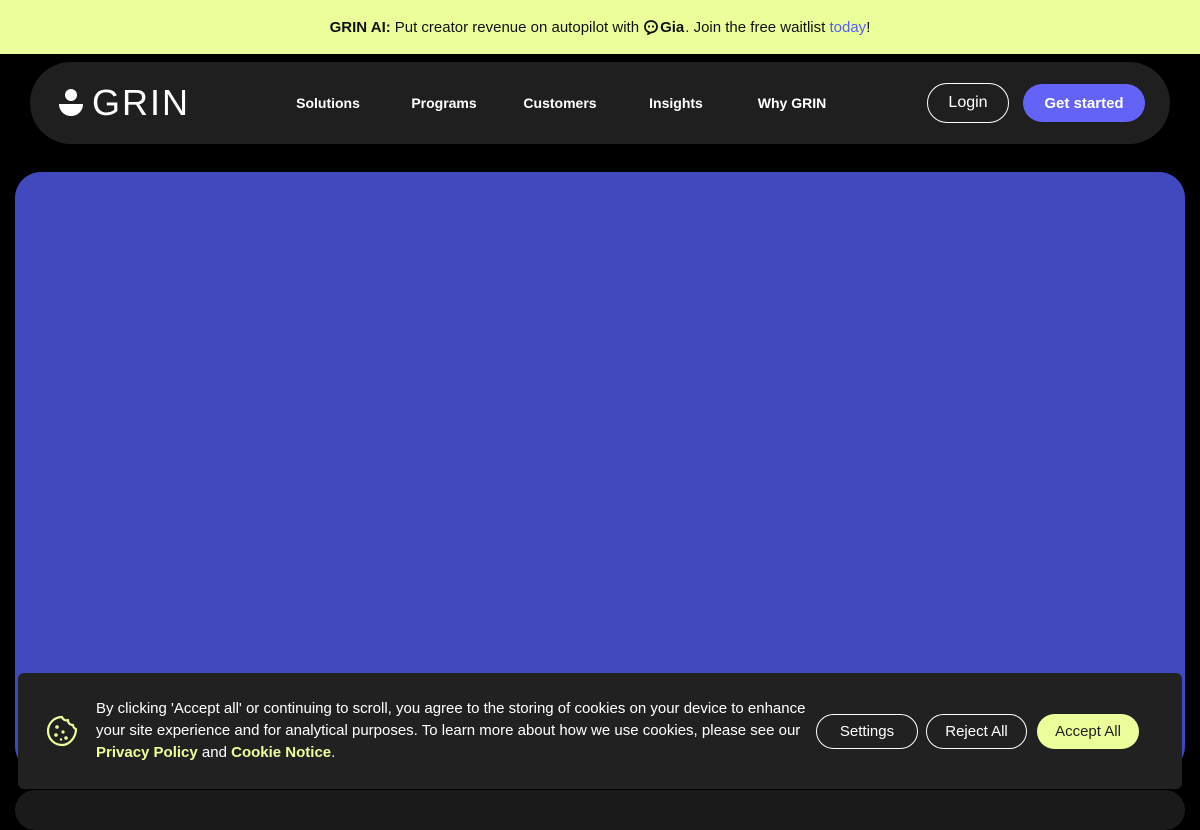 Image resolution: width=1200 pixels, height=830 pixels. Describe the element at coordinates (1084, 103) in the screenshot. I see `get-started-button: Get started` at that location.